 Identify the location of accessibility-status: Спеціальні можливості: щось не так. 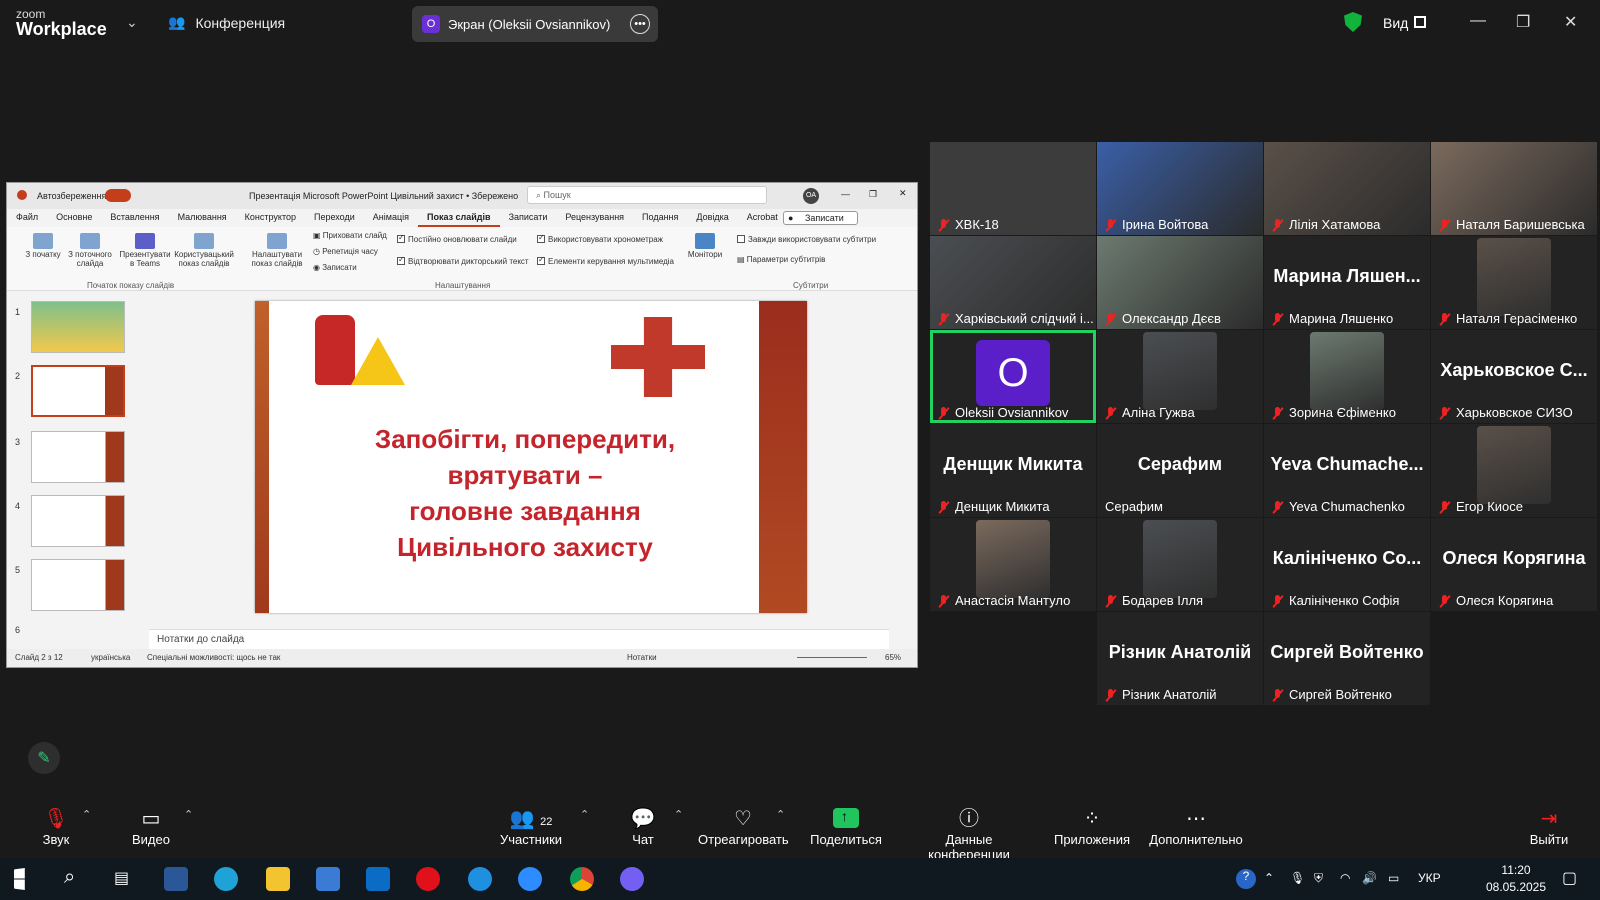
(213, 657).